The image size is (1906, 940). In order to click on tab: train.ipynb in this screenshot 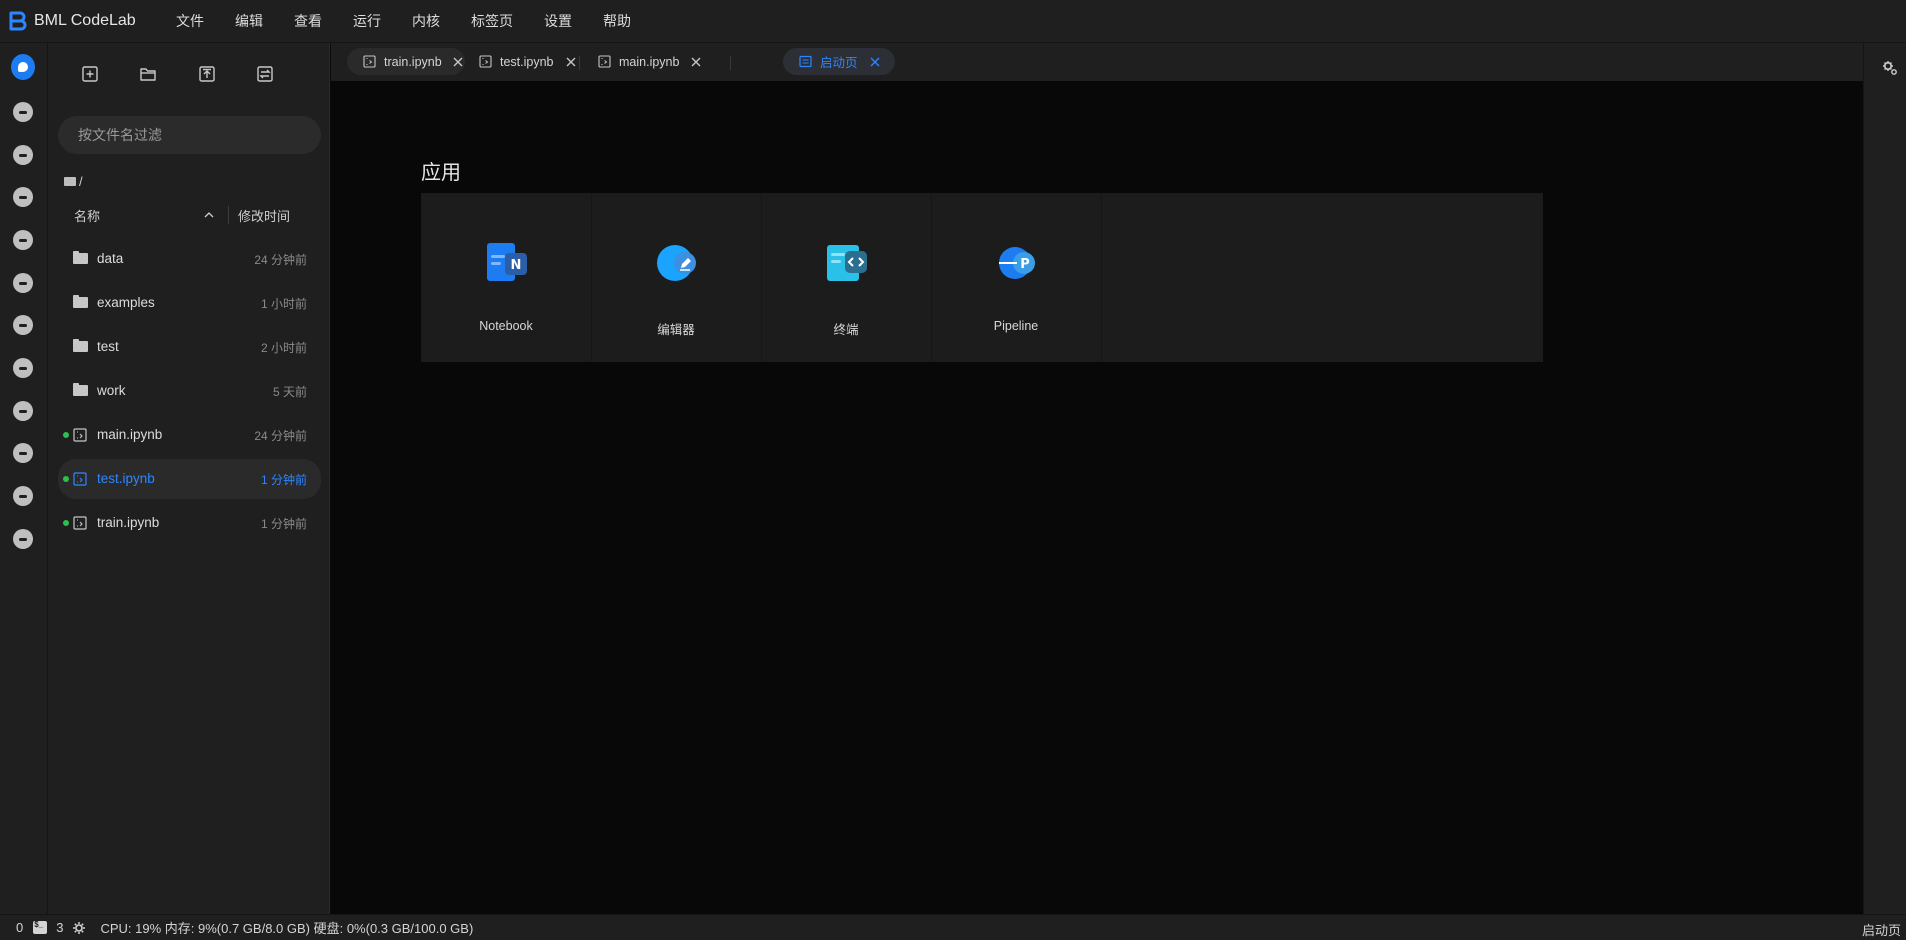, I will do `click(406, 61)`.